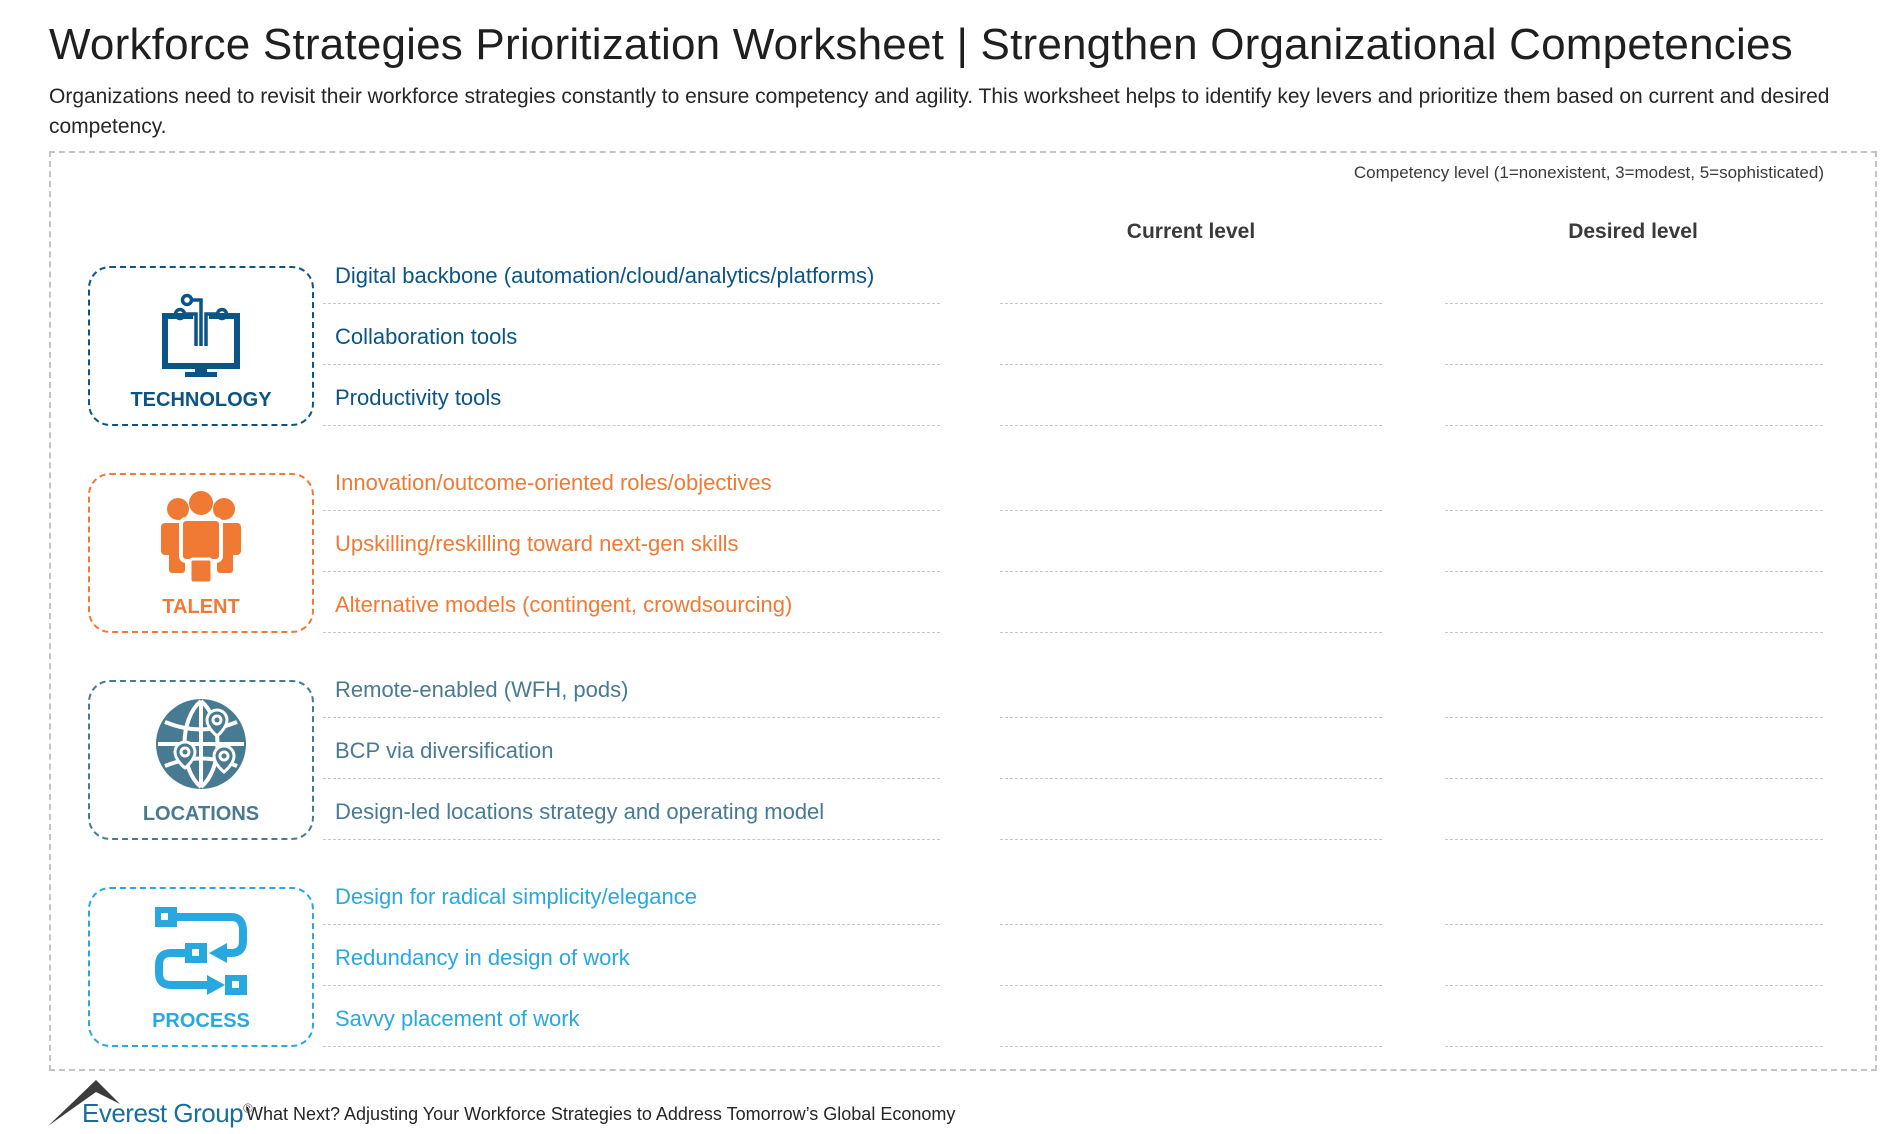 This screenshot has height=1134, width=1900. Describe the element at coordinates (201, 951) in the screenshot. I see `process-flow-icon` at that location.